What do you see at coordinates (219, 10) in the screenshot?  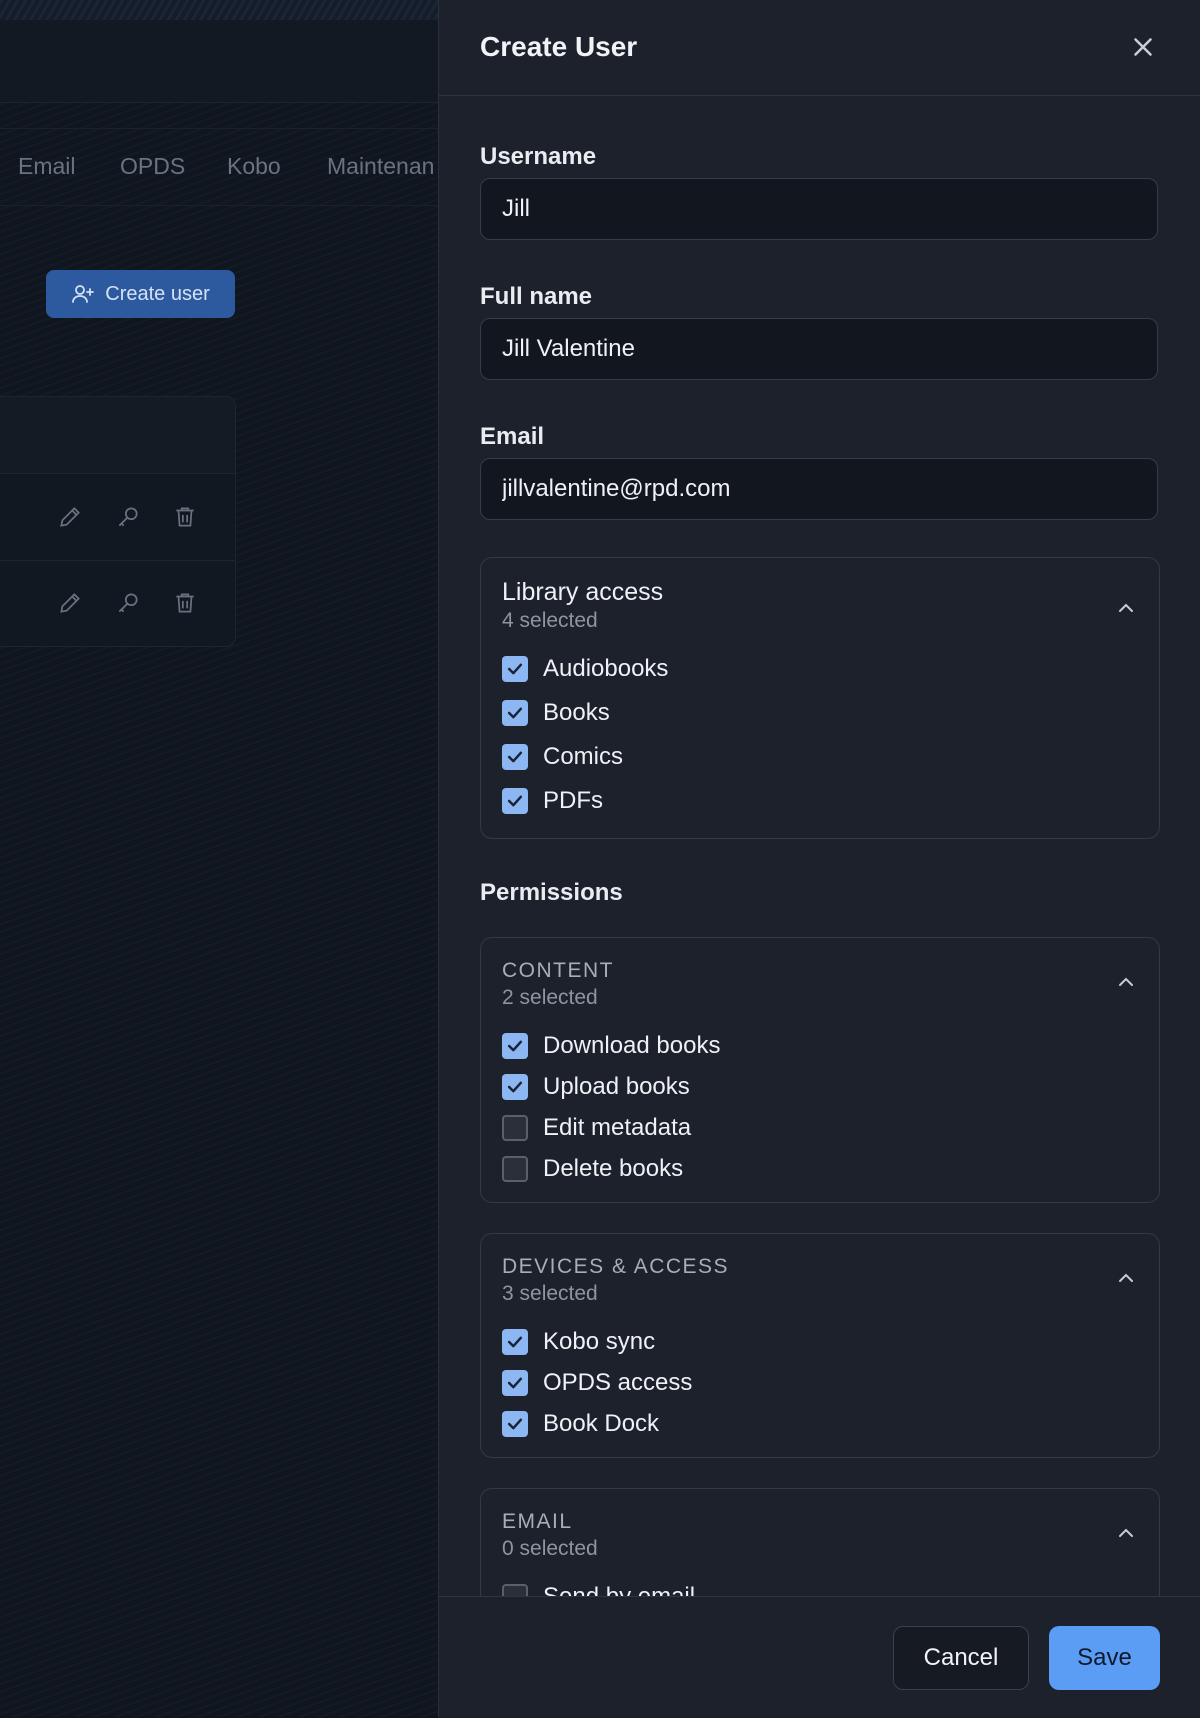 I see `background-banner` at bounding box center [219, 10].